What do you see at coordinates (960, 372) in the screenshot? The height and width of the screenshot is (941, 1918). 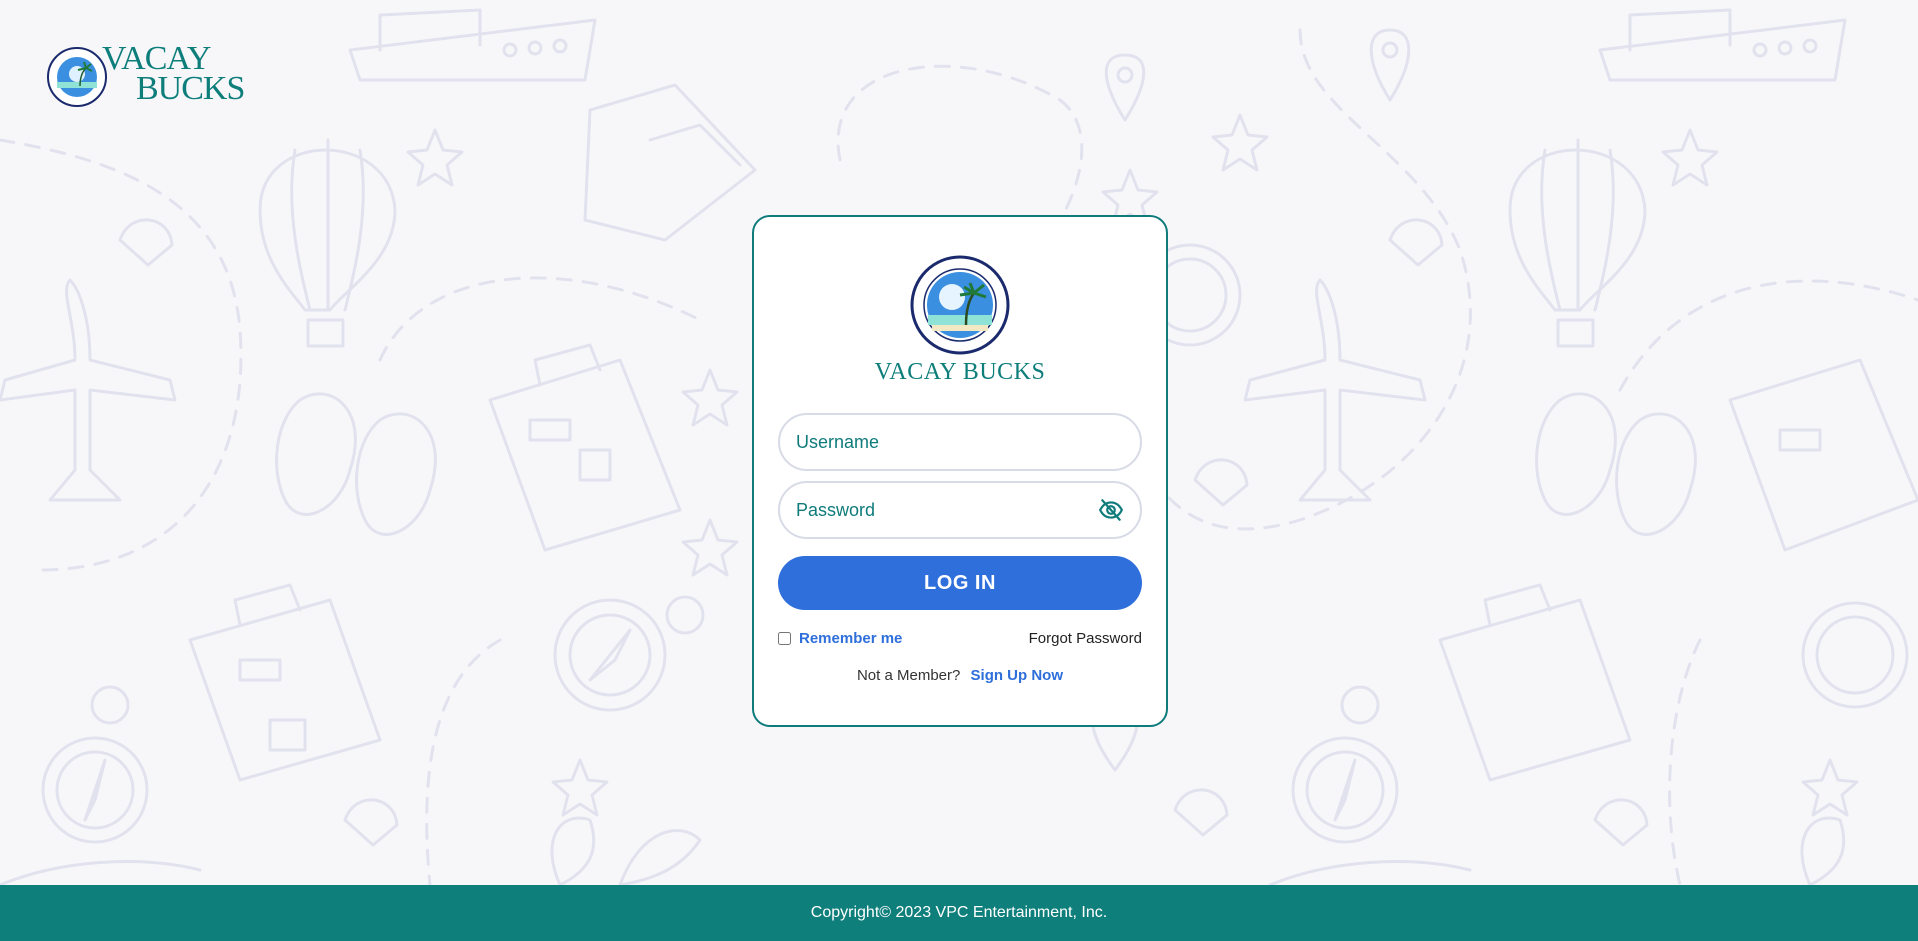 I see `brand-name: VACAY BUCKS` at bounding box center [960, 372].